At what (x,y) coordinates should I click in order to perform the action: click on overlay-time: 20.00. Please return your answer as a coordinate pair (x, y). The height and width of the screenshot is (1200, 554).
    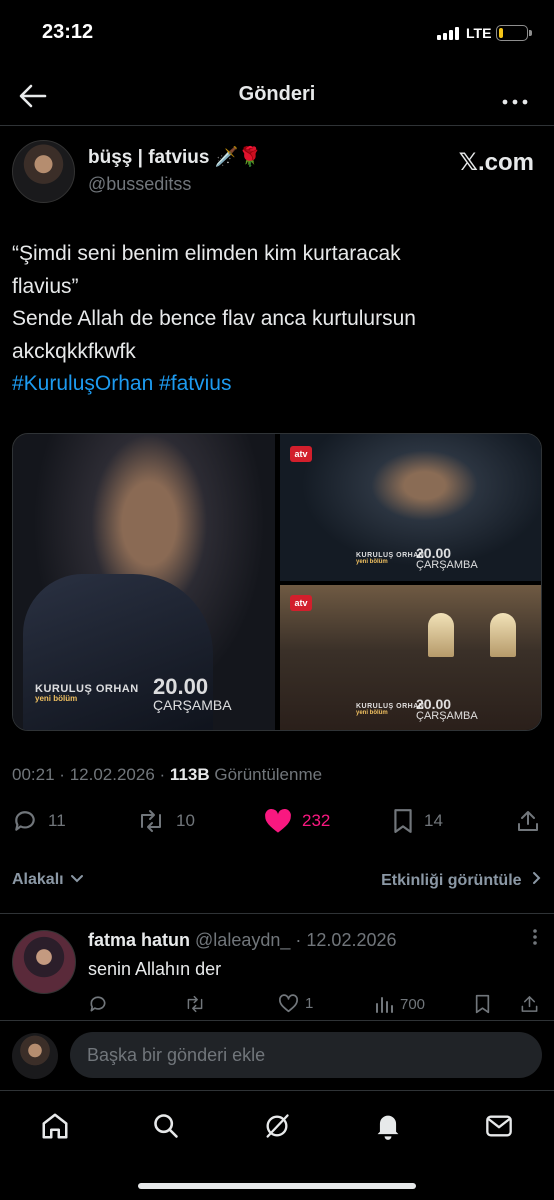
    Looking at the image, I should click on (434, 553).